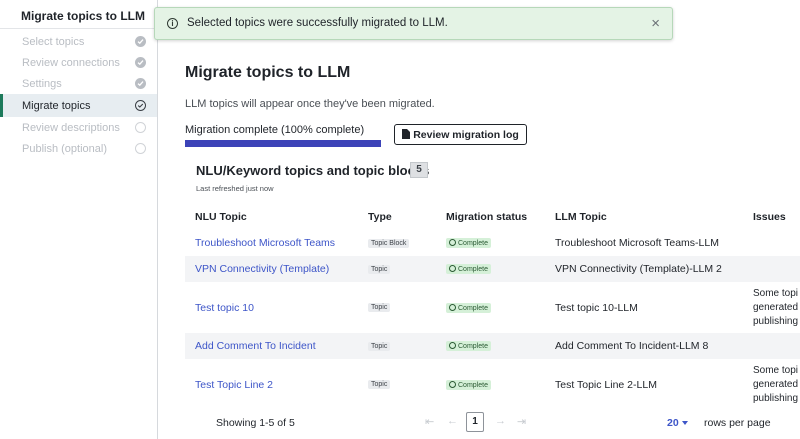 The height and width of the screenshot is (439, 800). I want to click on step-migrate-topics: Migrate topics, so click(78, 105).